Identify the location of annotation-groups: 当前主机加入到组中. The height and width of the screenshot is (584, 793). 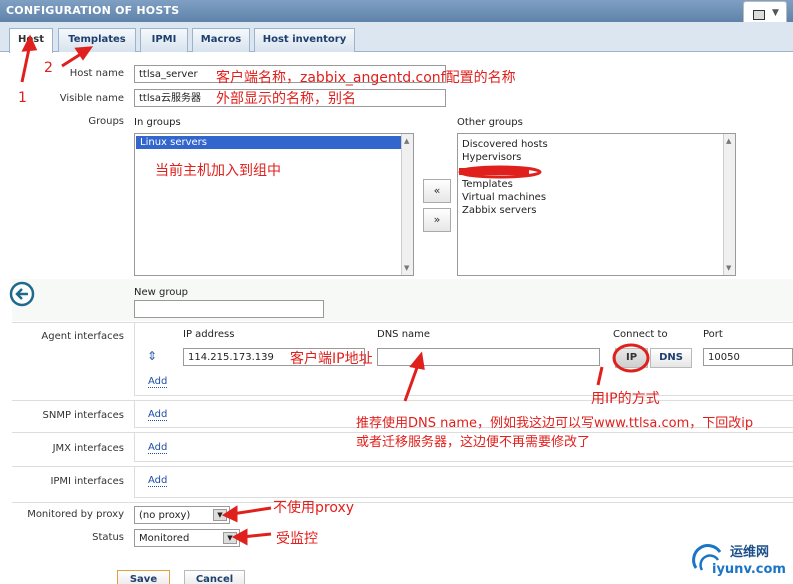
(218, 171).